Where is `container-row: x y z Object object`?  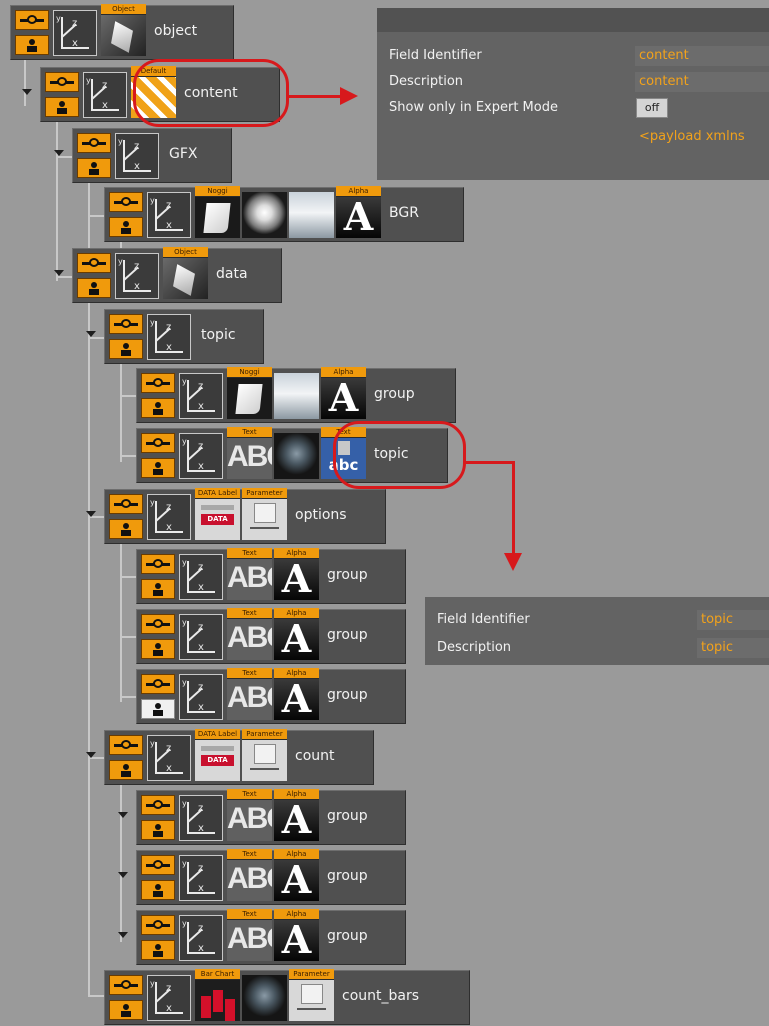 container-row: x y z Object object is located at coordinates (122, 32).